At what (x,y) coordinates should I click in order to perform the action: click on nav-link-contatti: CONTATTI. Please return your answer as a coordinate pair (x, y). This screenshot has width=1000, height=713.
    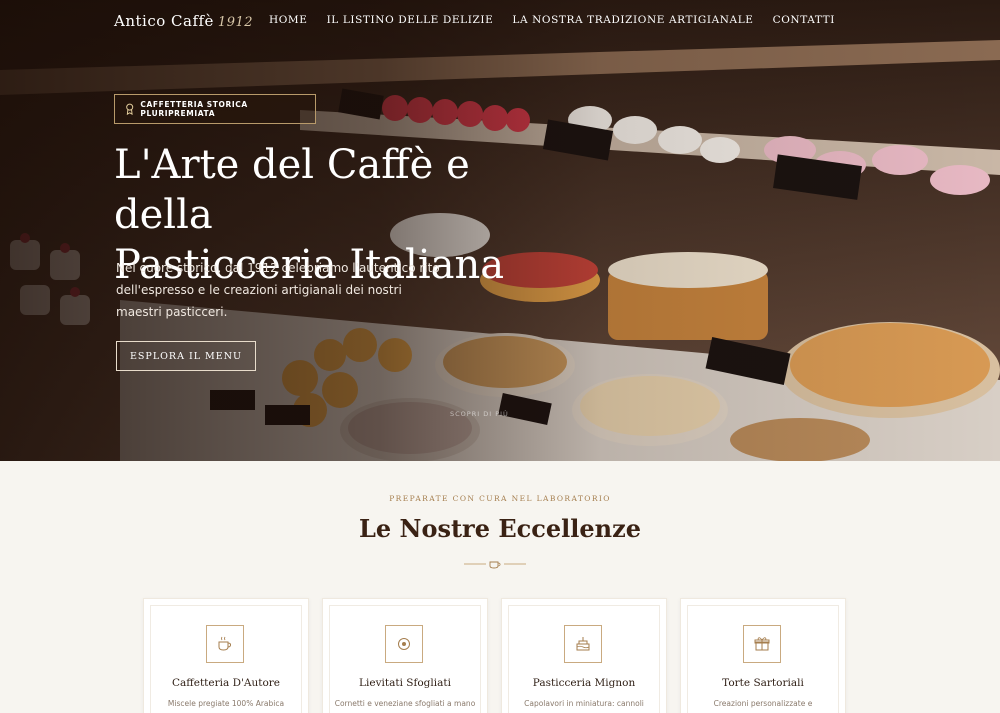
    Looking at the image, I should click on (804, 20).